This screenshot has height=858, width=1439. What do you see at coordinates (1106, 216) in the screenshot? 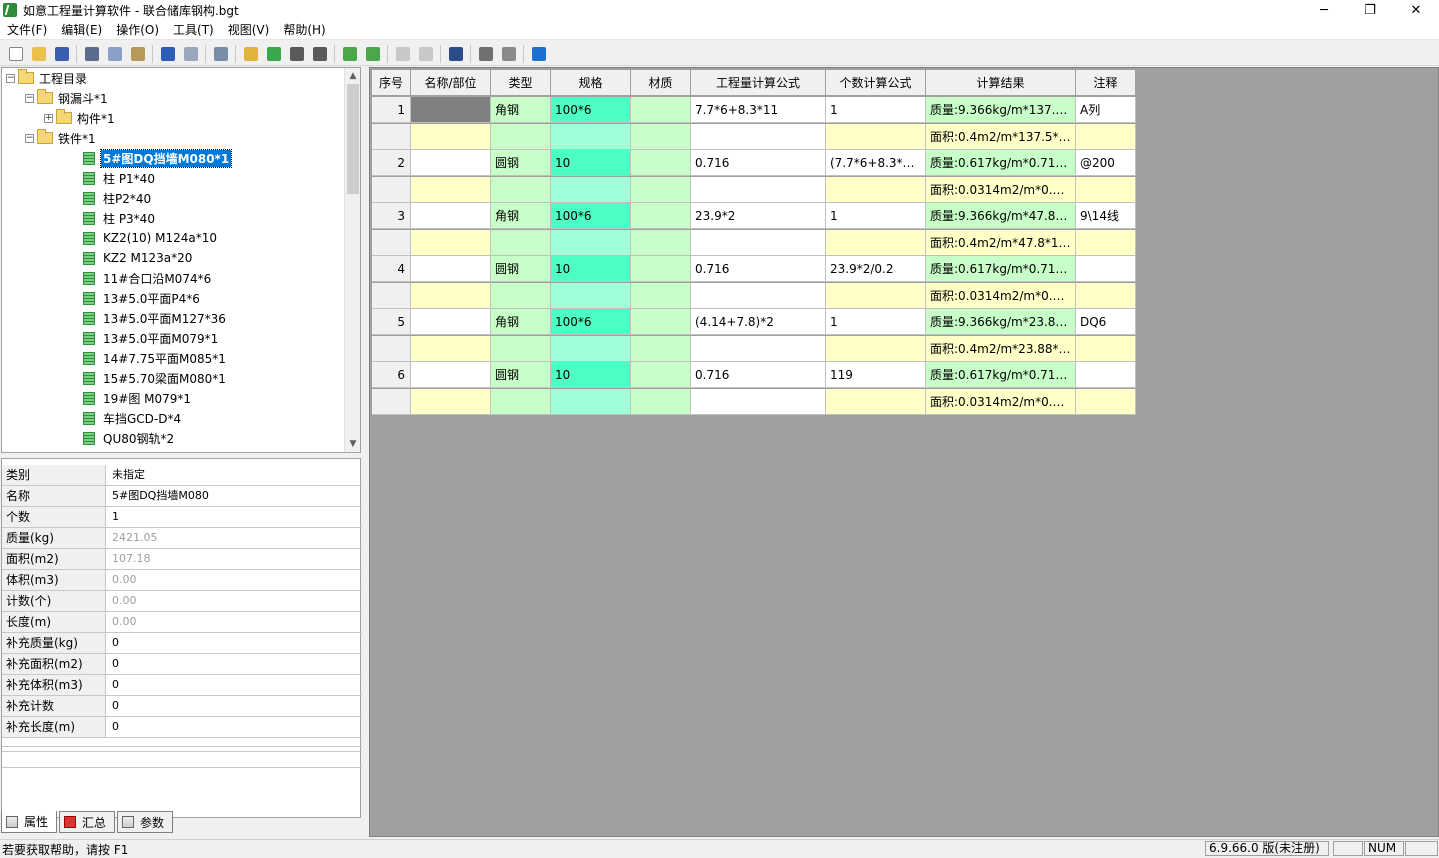
I see `grid-cell-note: 9\14线` at bounding box center [1106, 216].